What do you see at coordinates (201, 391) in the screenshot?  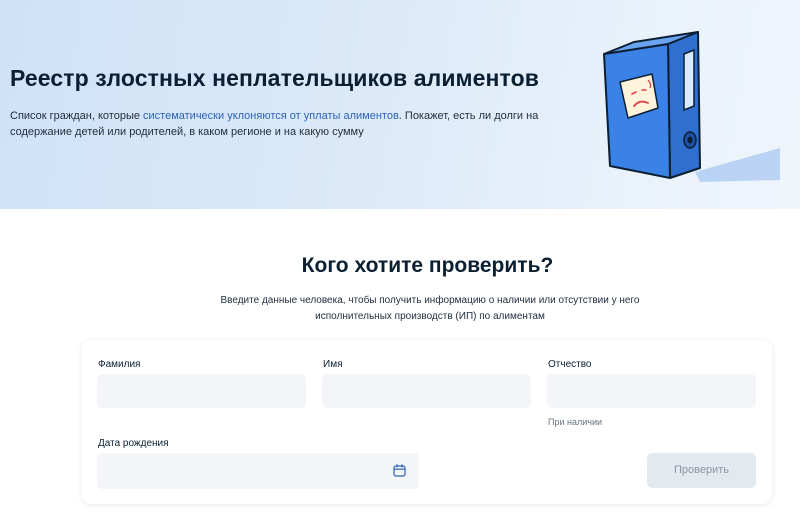 I see `surname-input` at bounding box center [201, 391].